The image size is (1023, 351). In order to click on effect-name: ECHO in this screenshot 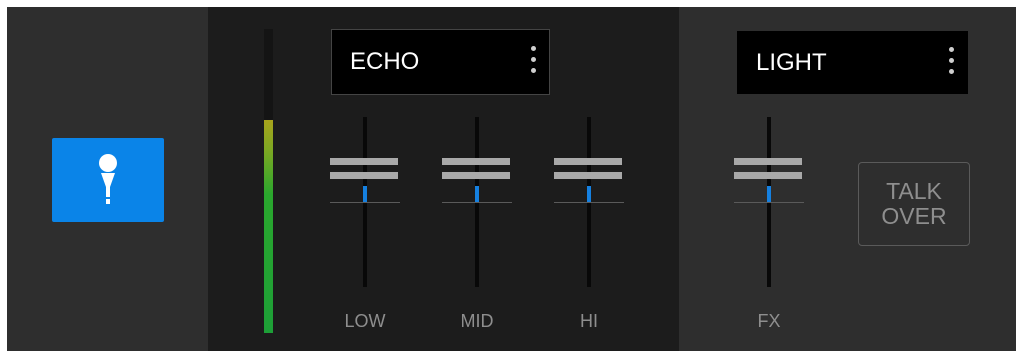, I will do `click(385, 61)`.